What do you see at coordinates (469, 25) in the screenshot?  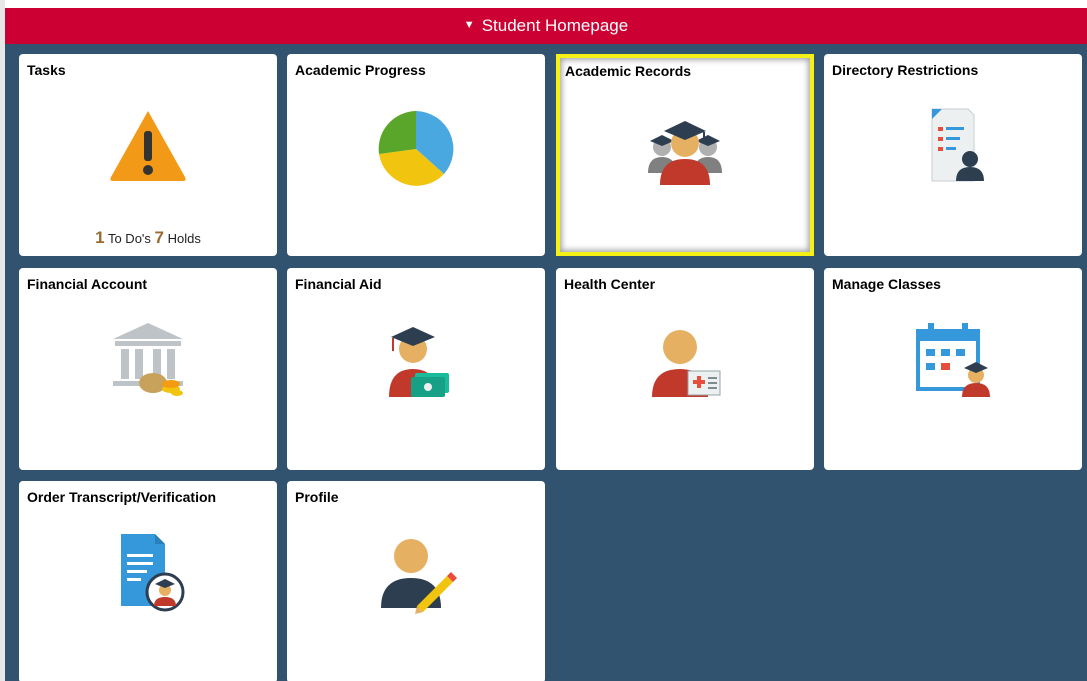 I see `triangle-down-icon: ▼` at bounding box center [469, 25].